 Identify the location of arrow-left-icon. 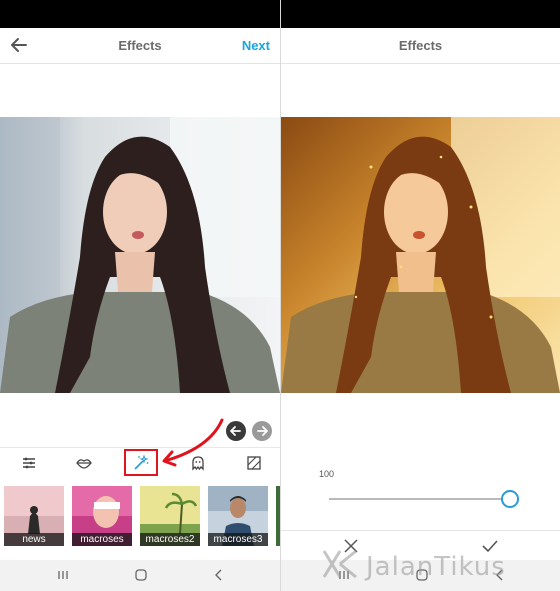
(235, 431).